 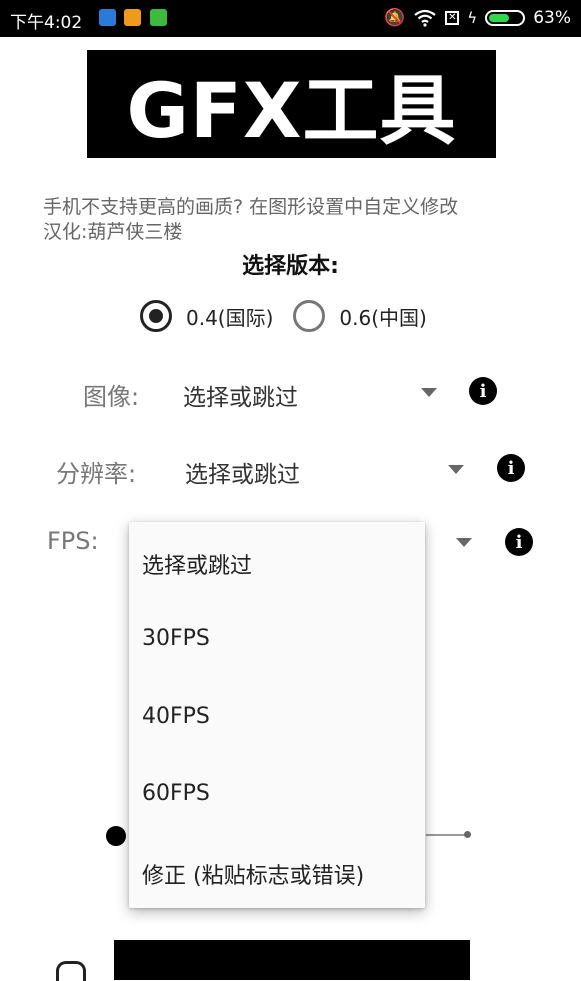 What do you see at coordinates (71, 971) in the screenshot?
I see `settings-icon` at bounding box center [71, 971].